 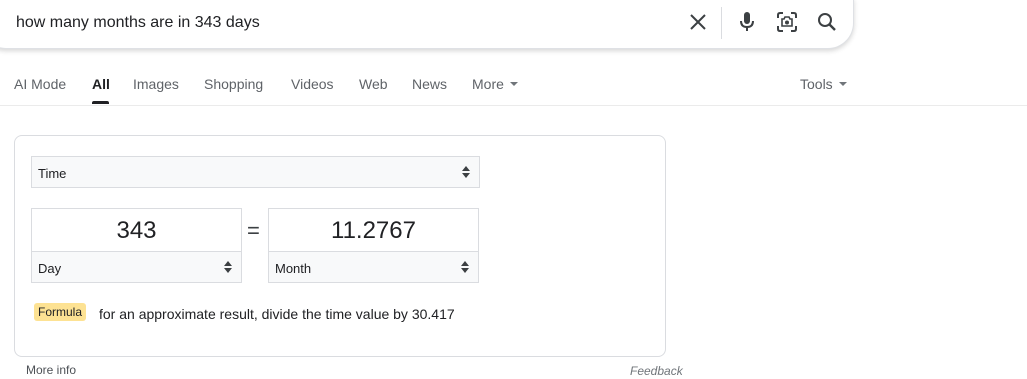 What do you see at coordinates (253, 230) in the screenshot?
I see `equals-sign: =` at bounding box center [253, 230].